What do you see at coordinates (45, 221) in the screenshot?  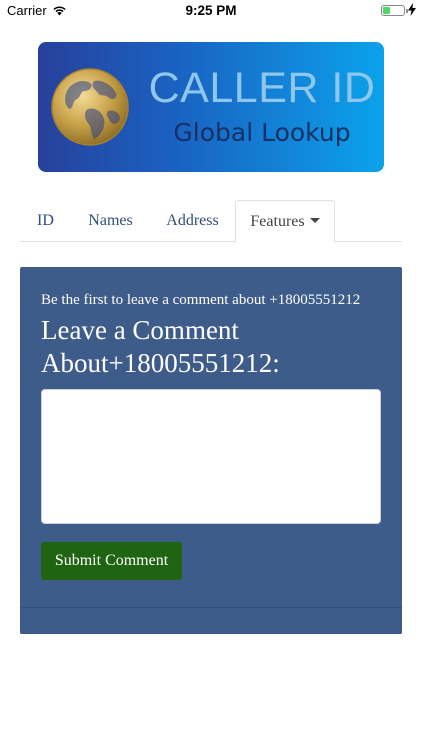 I see `tab-id: ID` at bounding box center [45, 221].